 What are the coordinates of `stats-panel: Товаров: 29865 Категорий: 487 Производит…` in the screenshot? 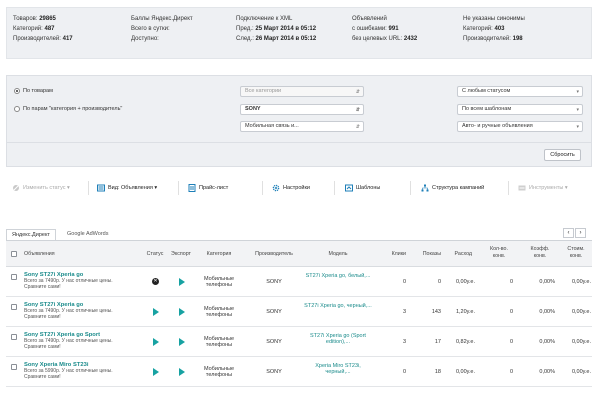 It's located at (299, 33).